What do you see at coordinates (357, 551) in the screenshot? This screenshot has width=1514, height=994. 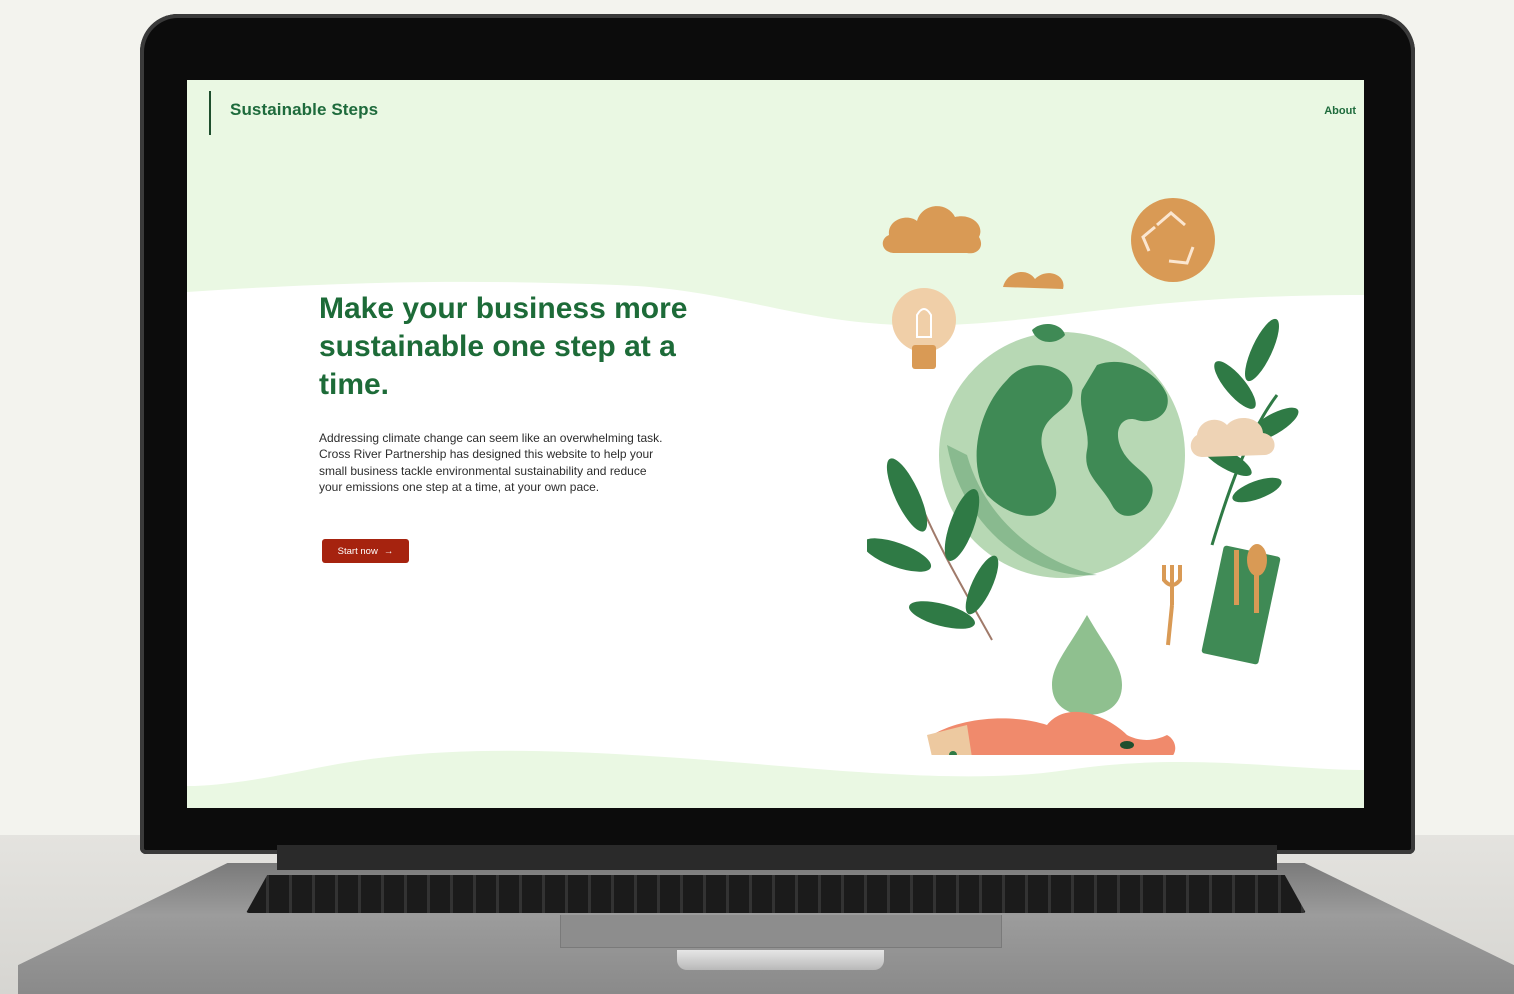 I see `start-now-label: Start now` at bounding box center [357, 551].